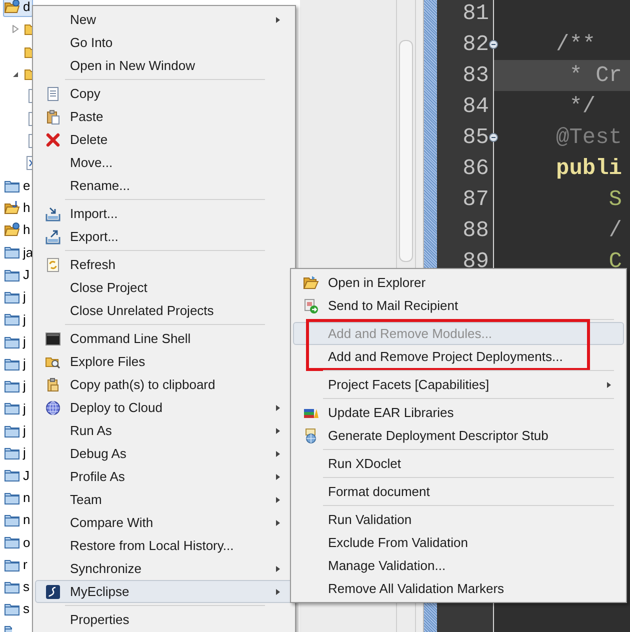 The height and width of the screenshot is (632, 630). I want to click on code-text: */, so click(582, 107).